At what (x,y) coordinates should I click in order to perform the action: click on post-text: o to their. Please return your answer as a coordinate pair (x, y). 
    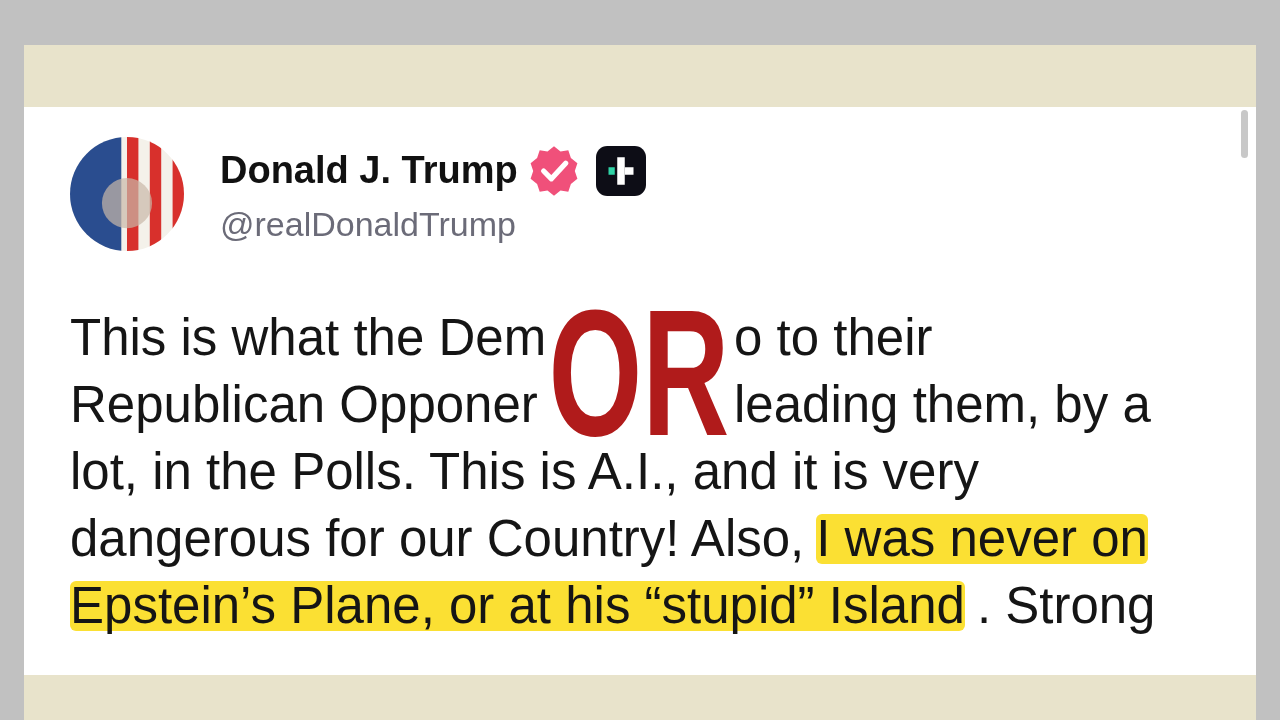
    Looking at the image, I should click on (834, 337).